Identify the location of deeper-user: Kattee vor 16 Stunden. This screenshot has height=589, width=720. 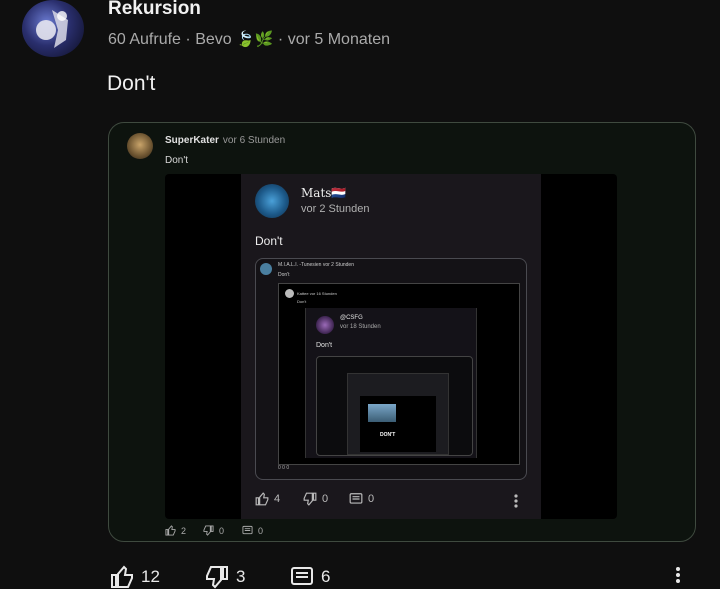
(317, 293).